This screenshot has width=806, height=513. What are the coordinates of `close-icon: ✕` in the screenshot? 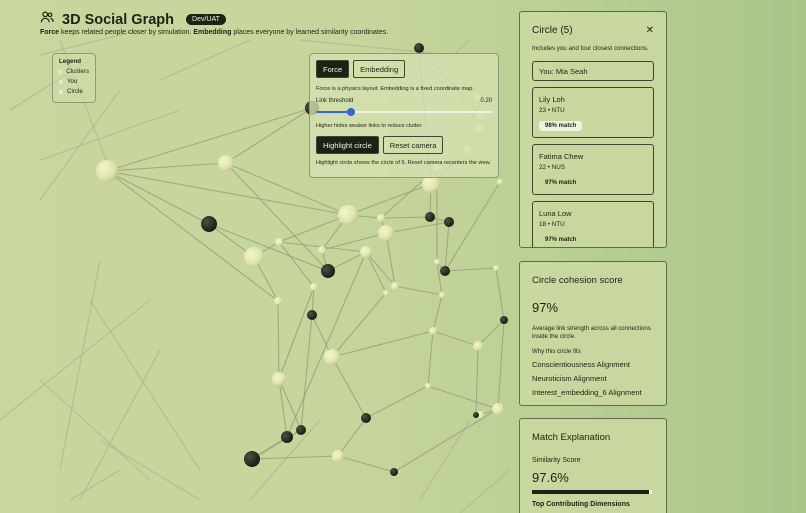 It's located at (650, 30).